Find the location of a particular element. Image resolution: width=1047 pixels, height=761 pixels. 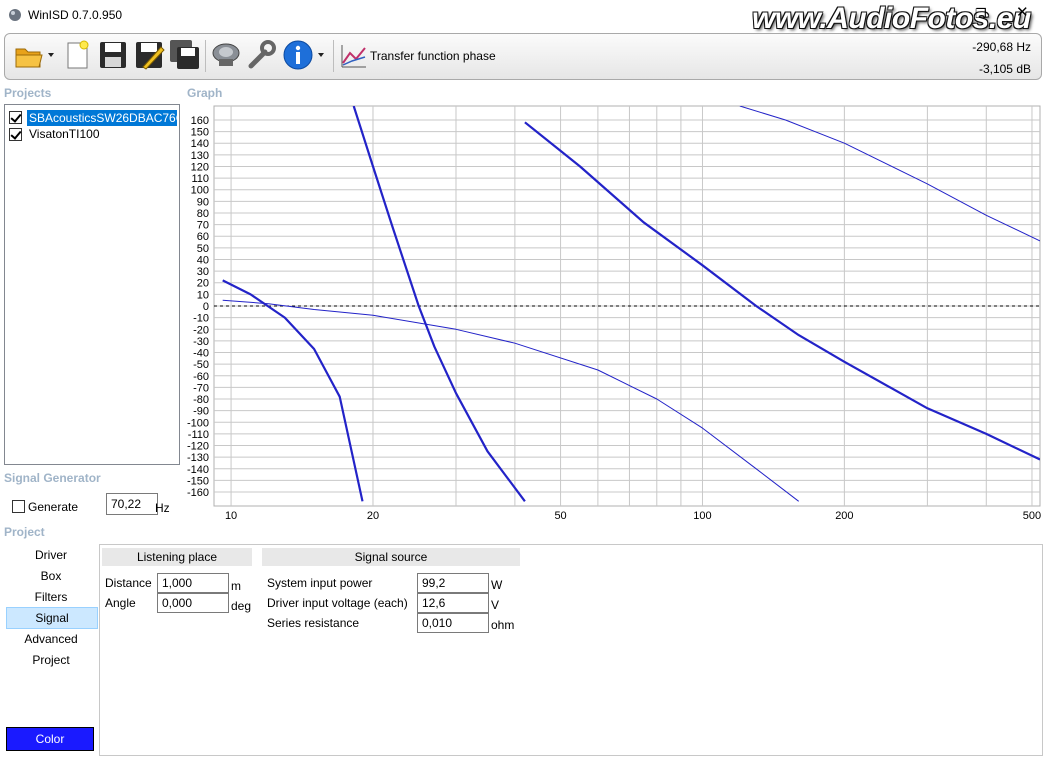

angle-label: Angle is located at coordinates (120, 603).